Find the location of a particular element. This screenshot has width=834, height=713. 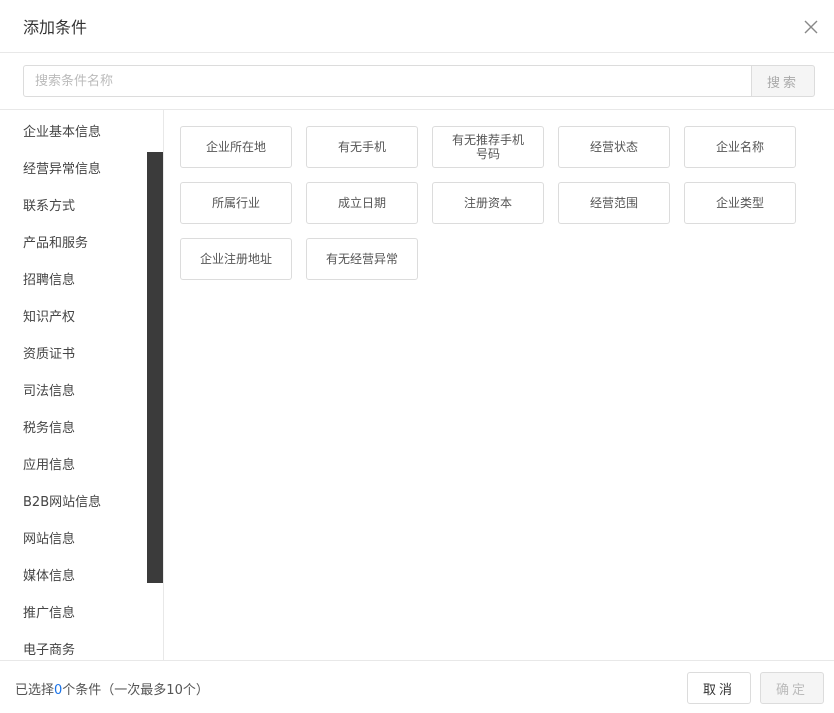

search-input is located at coordinates (393, 81).